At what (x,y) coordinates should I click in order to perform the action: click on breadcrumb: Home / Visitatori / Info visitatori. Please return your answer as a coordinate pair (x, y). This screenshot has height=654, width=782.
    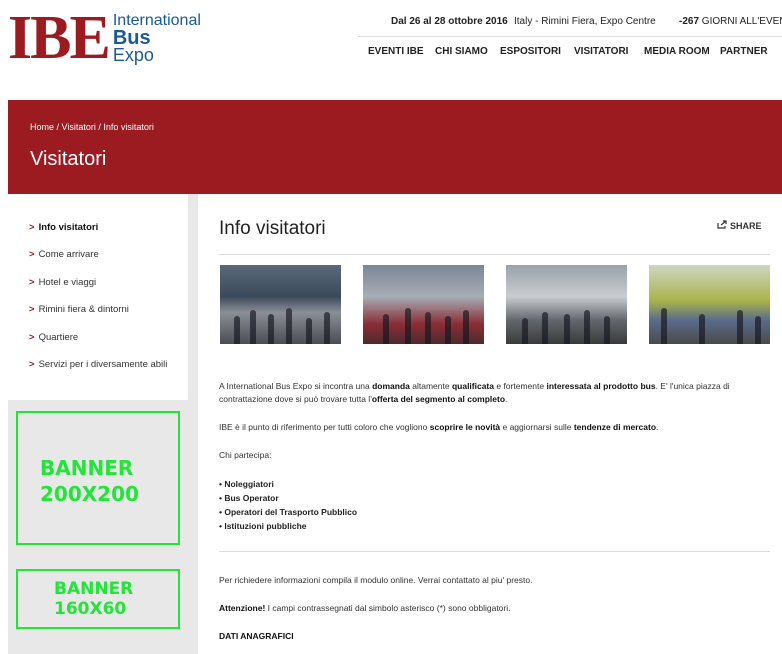
    Looking at the image, I should click on (92, 127).